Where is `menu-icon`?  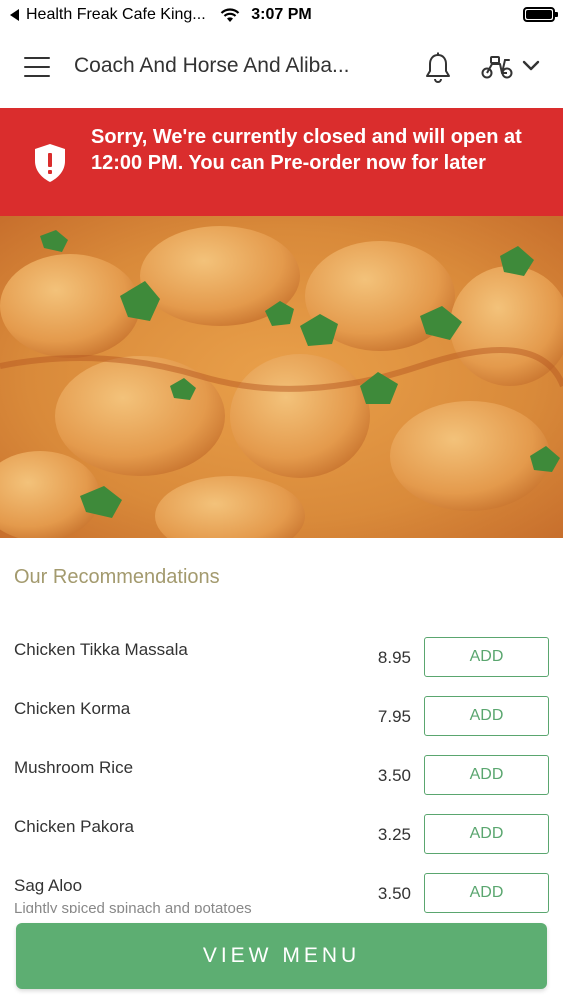 menu-icon is located at coordinates (37, 67).